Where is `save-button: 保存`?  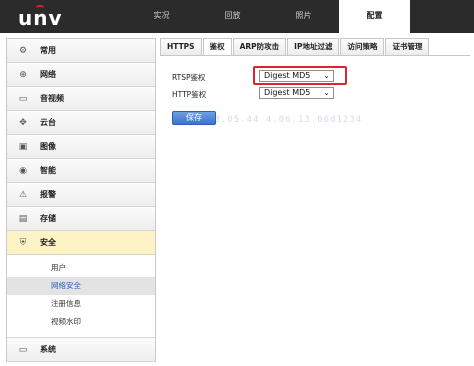
save-button: 保存 is located at coordinates (194, 118).